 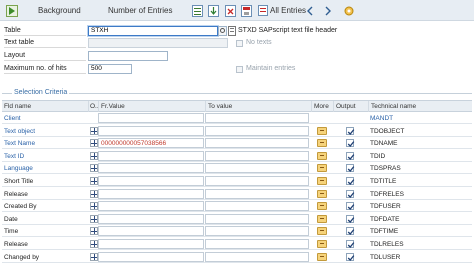 I want to click on field-name: Text Name, so click(x=45, y=143).